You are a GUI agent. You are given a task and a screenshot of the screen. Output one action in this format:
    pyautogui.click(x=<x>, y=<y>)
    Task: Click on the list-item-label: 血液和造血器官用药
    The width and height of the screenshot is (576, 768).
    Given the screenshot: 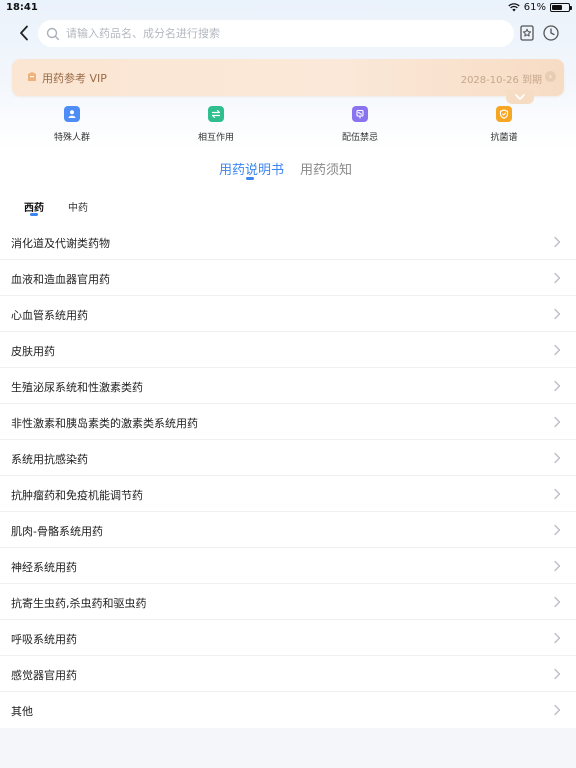 What is the action you would take?
    pyautogui.click(x=60, y=279)
    